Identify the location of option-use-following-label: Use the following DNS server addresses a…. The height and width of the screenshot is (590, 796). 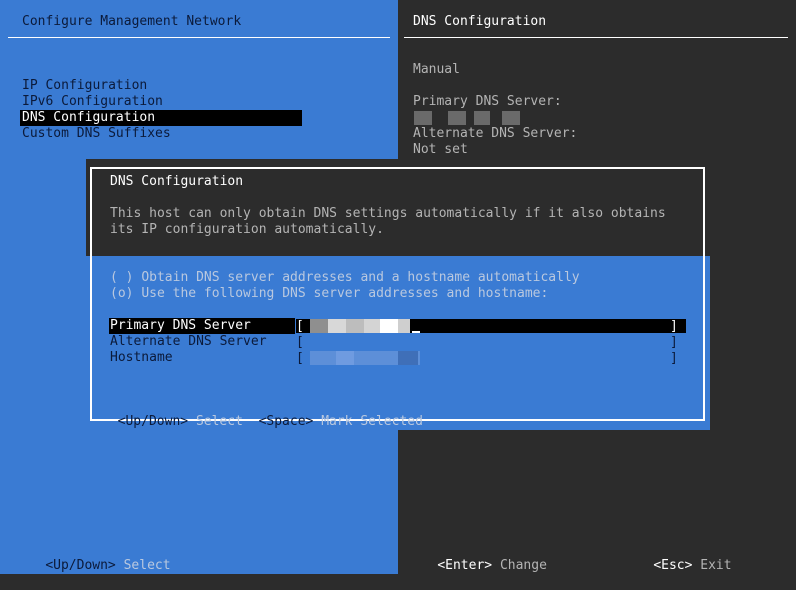
(345, 293).